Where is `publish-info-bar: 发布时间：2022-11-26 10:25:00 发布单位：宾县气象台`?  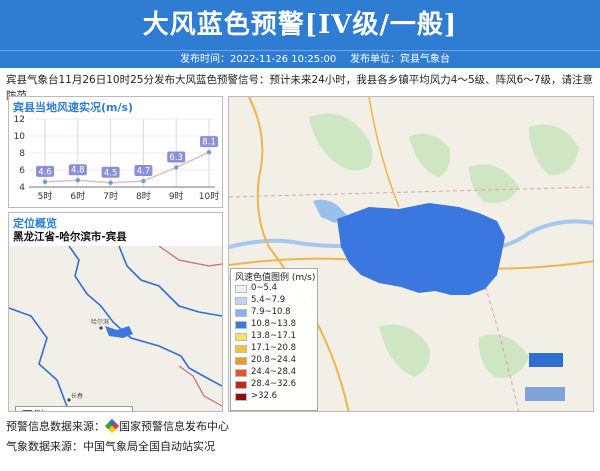 publish-info-bar: 发布时间：2022-11-26 10:25:00 发布单位：宾县气象台 is located at coordinates (300, 59).